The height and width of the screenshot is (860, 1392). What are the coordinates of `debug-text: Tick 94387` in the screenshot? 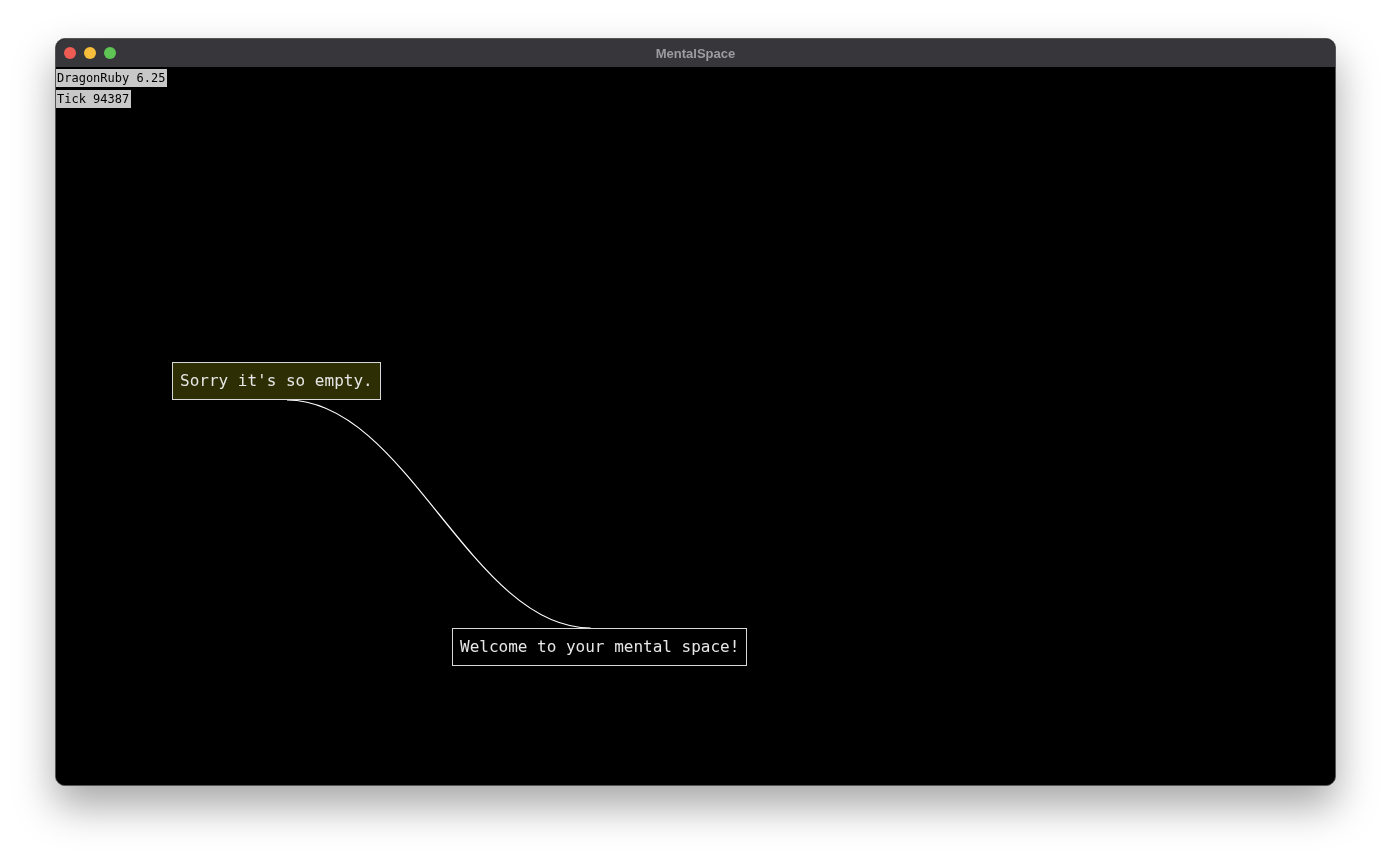 It's located at (94, 99).